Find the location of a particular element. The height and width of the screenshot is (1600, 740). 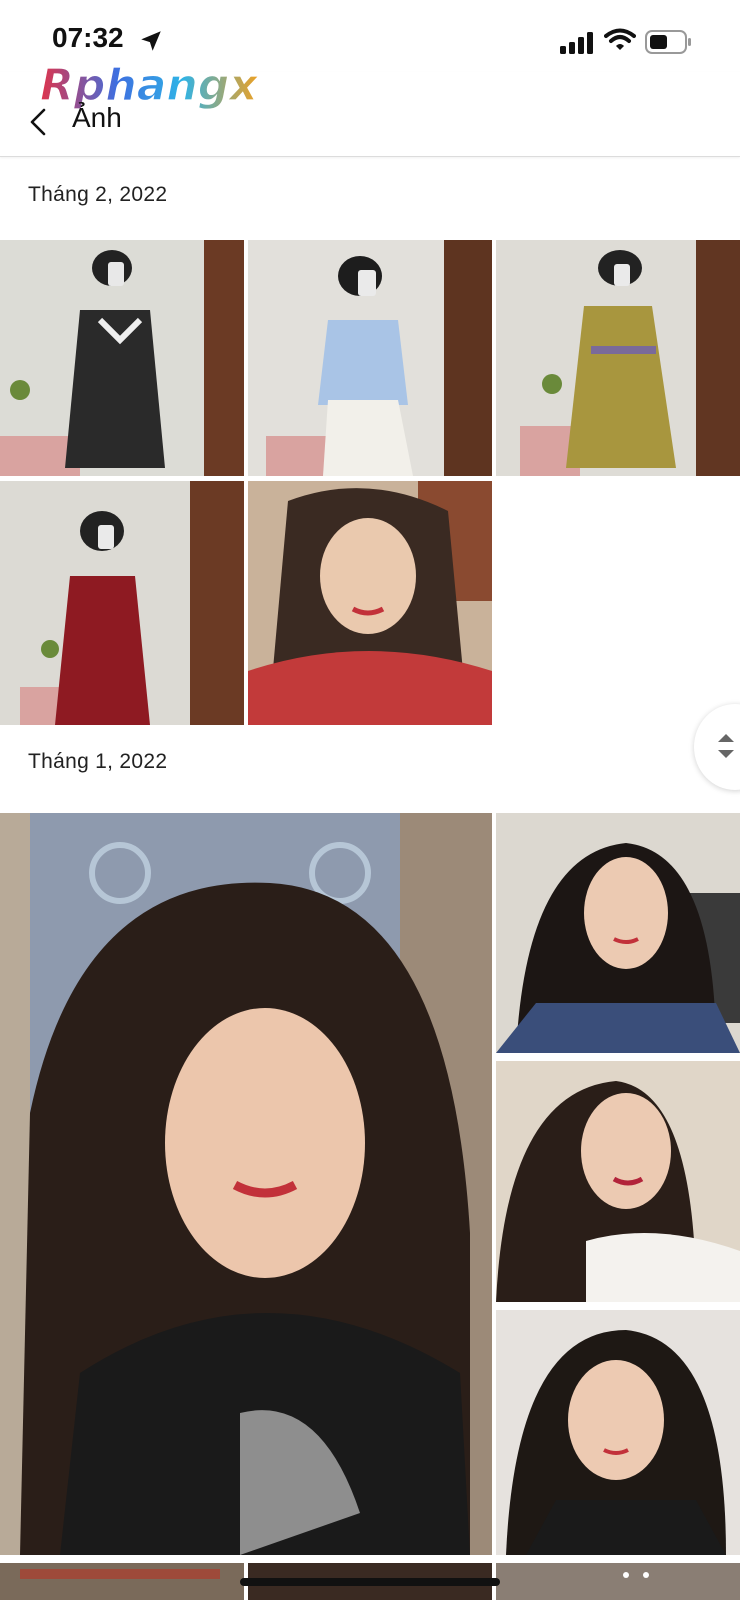

home-indicator is located at coordinates (370, 1582).